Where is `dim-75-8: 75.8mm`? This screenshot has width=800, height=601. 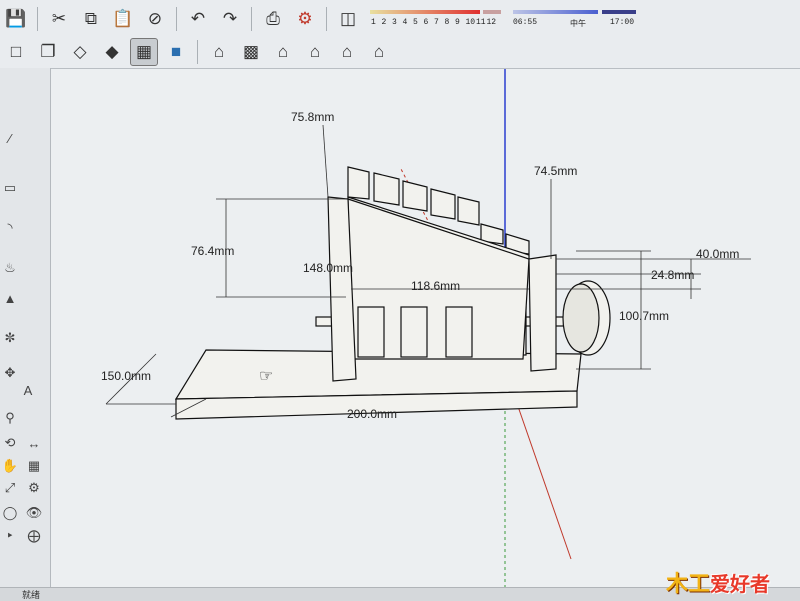
dim-75-8: 75.8mm is located at coordinates (312, 117).